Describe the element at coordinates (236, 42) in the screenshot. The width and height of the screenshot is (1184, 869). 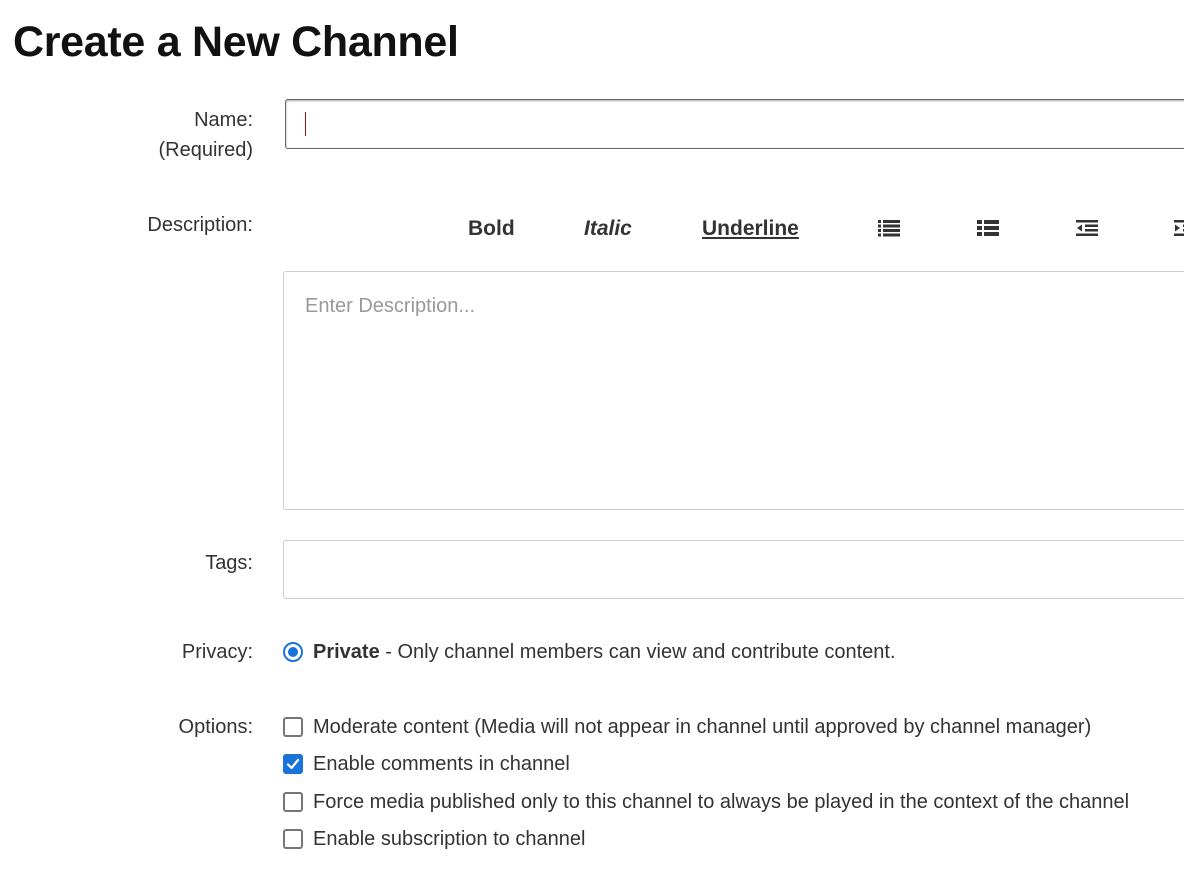
I see `page-title: Create a New Channel` at that location.